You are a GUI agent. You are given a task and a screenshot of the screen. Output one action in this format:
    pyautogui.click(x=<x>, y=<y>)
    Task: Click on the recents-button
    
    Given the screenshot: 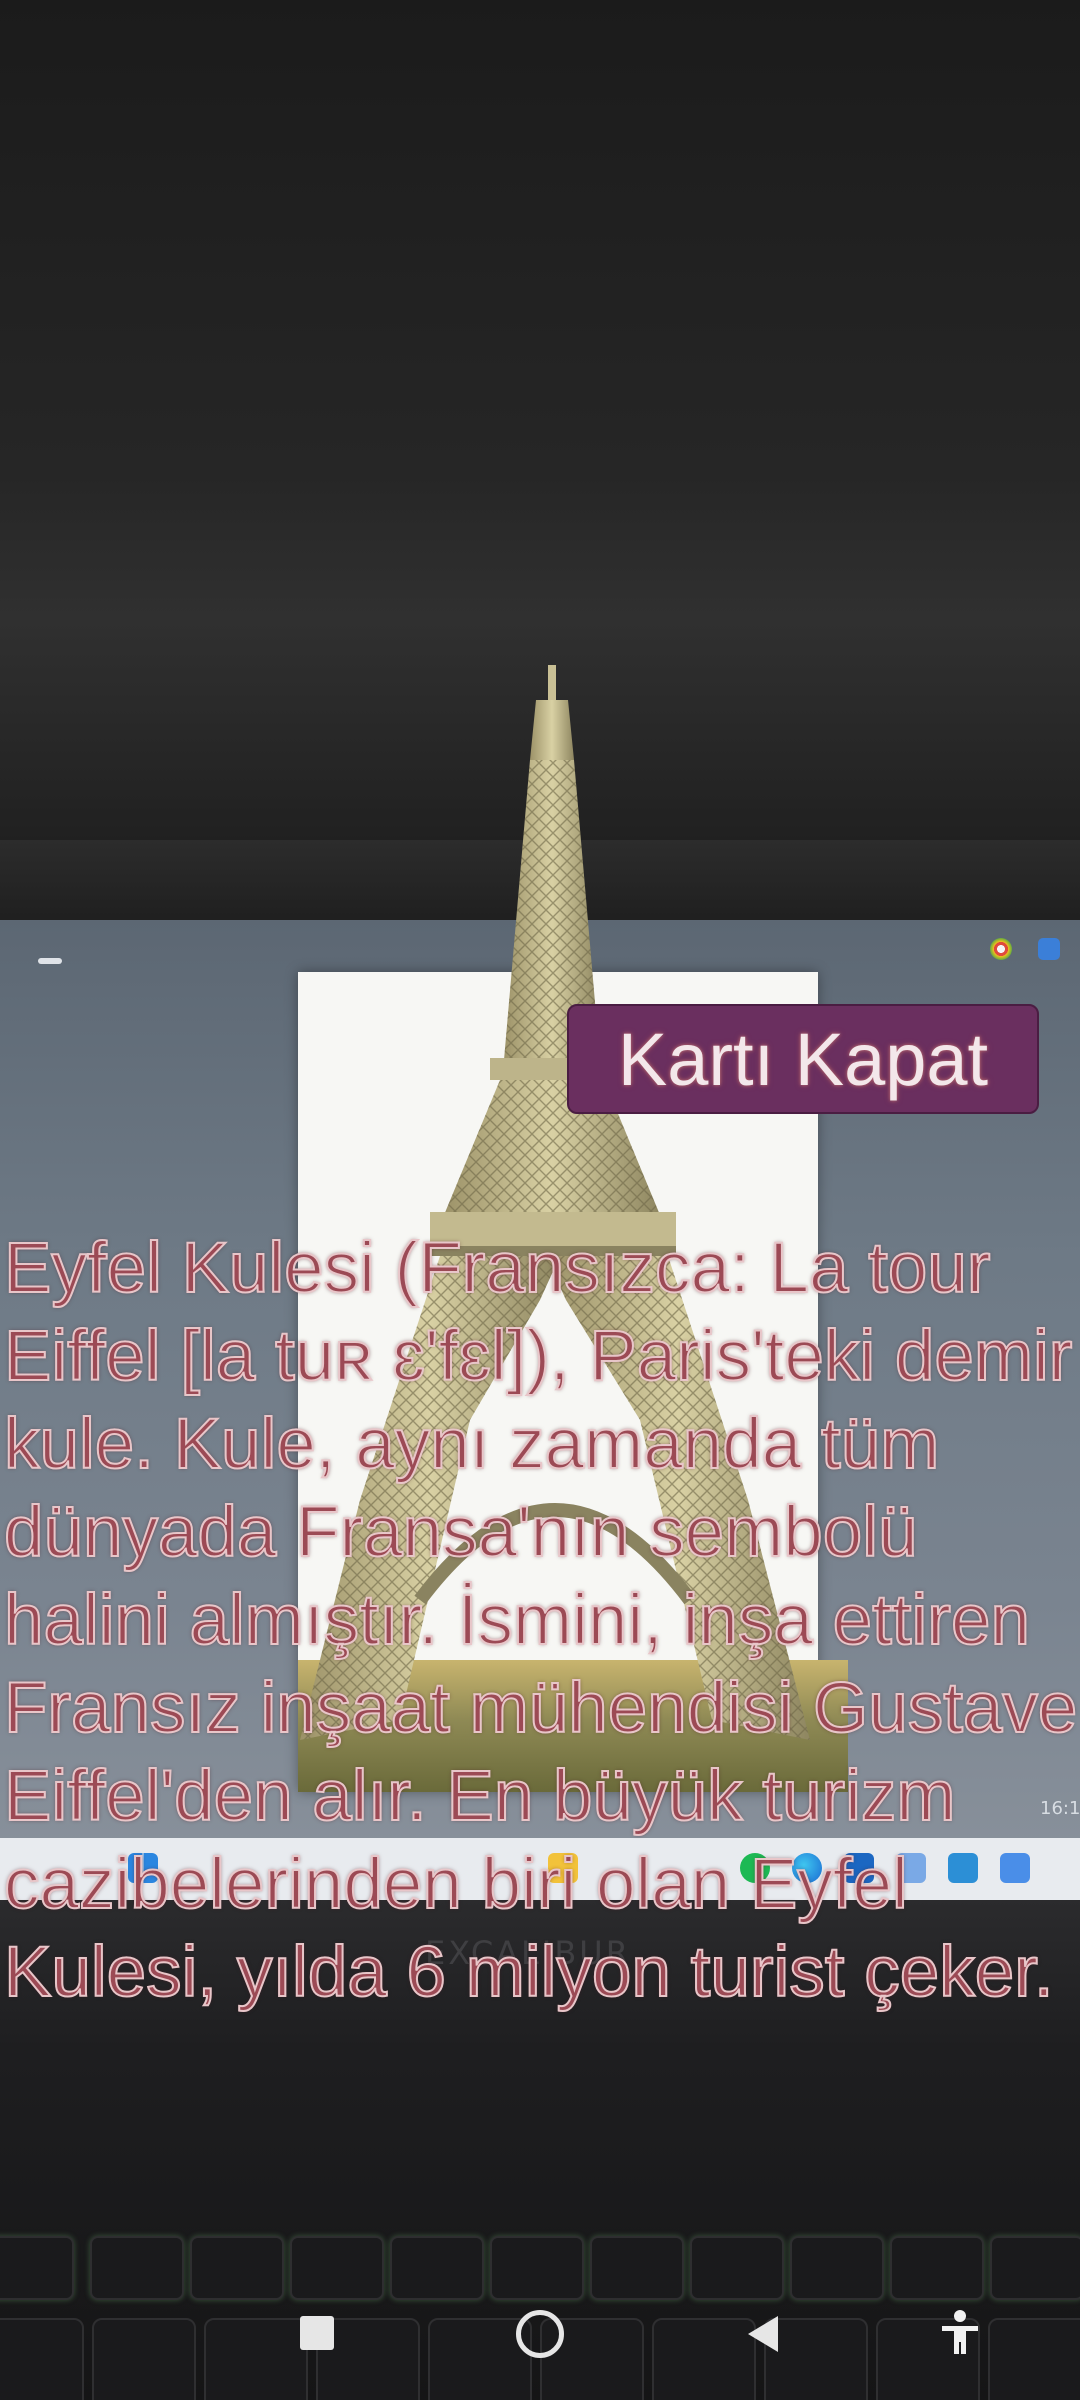 What is the action you would take?
    pyautogui.click(x=318, y=2334)
    